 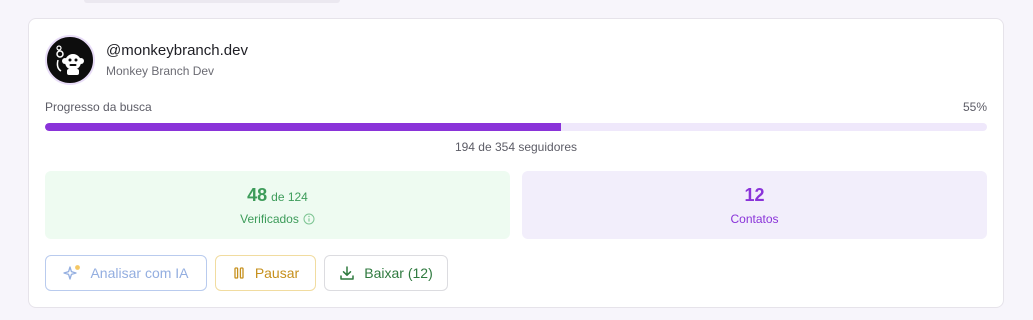 I want to click on monkey-logo-icon, so click(x=70, y=60).